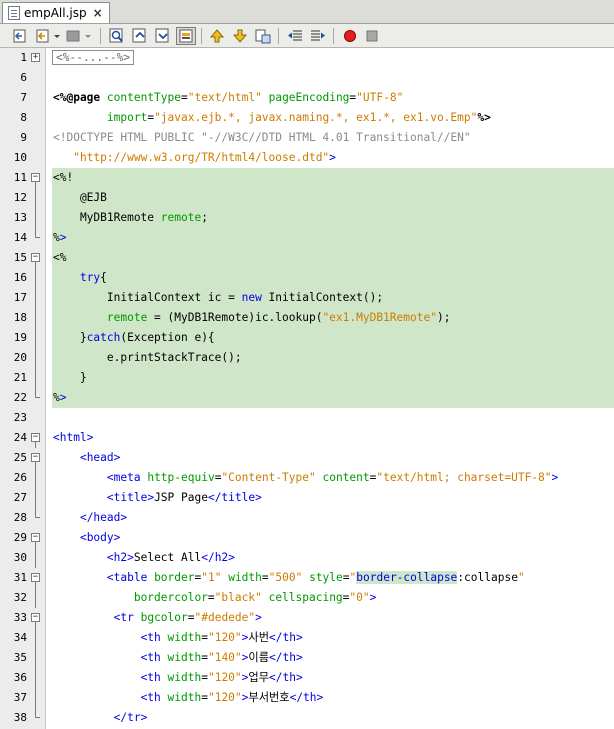  Describe the element at coordinates (307, 658) in the screenshot. I see `code-line: 35 <th width="140">이름</th>` at that location.